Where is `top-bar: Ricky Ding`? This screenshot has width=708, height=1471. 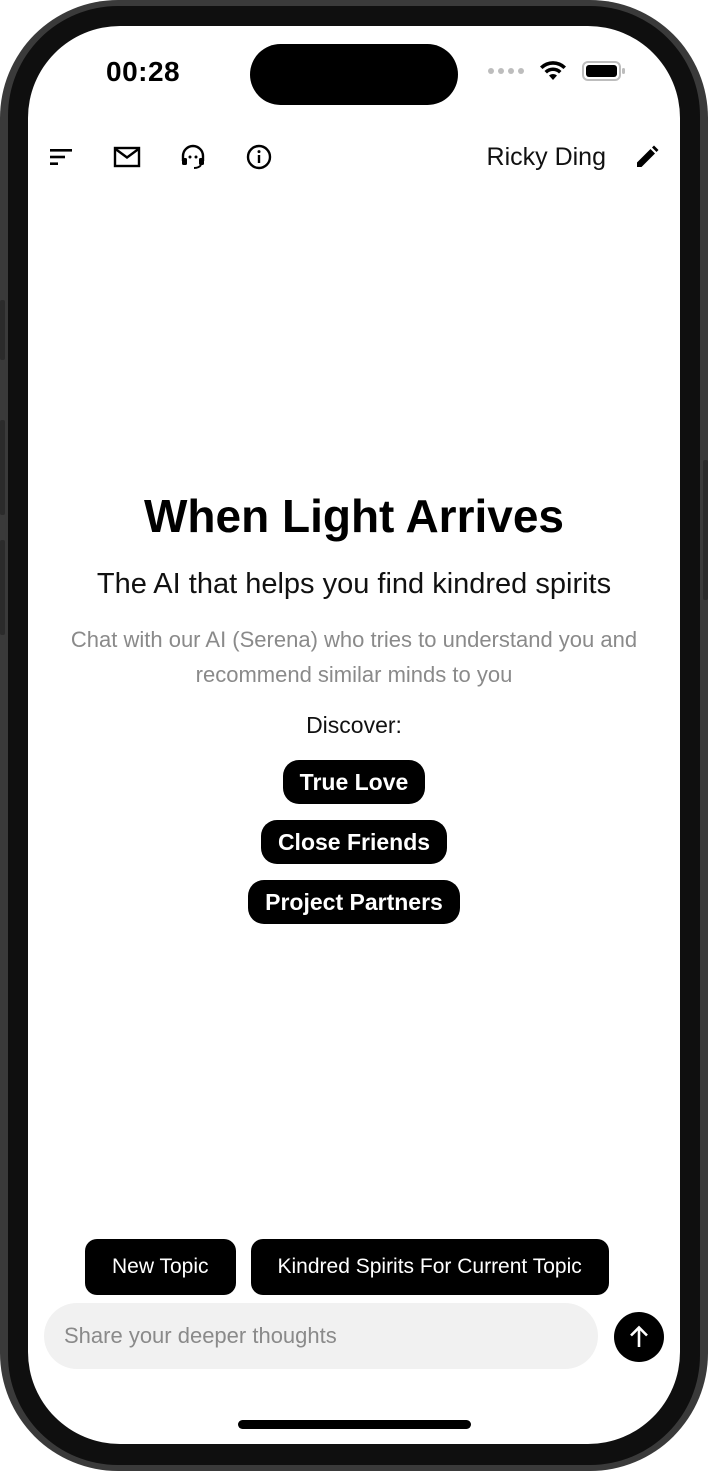 top-bar: Ricky Ding is located at coordinates (354, 157).